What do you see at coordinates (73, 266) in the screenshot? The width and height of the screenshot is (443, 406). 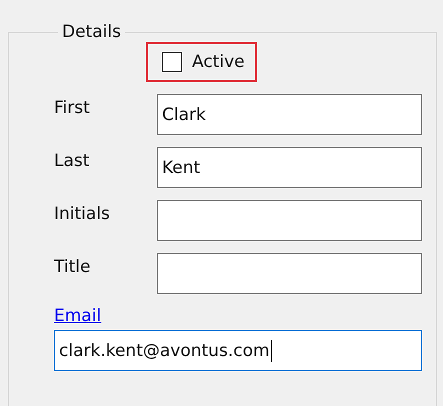 I see `field-label: Title` at bounding box center [73, 266].